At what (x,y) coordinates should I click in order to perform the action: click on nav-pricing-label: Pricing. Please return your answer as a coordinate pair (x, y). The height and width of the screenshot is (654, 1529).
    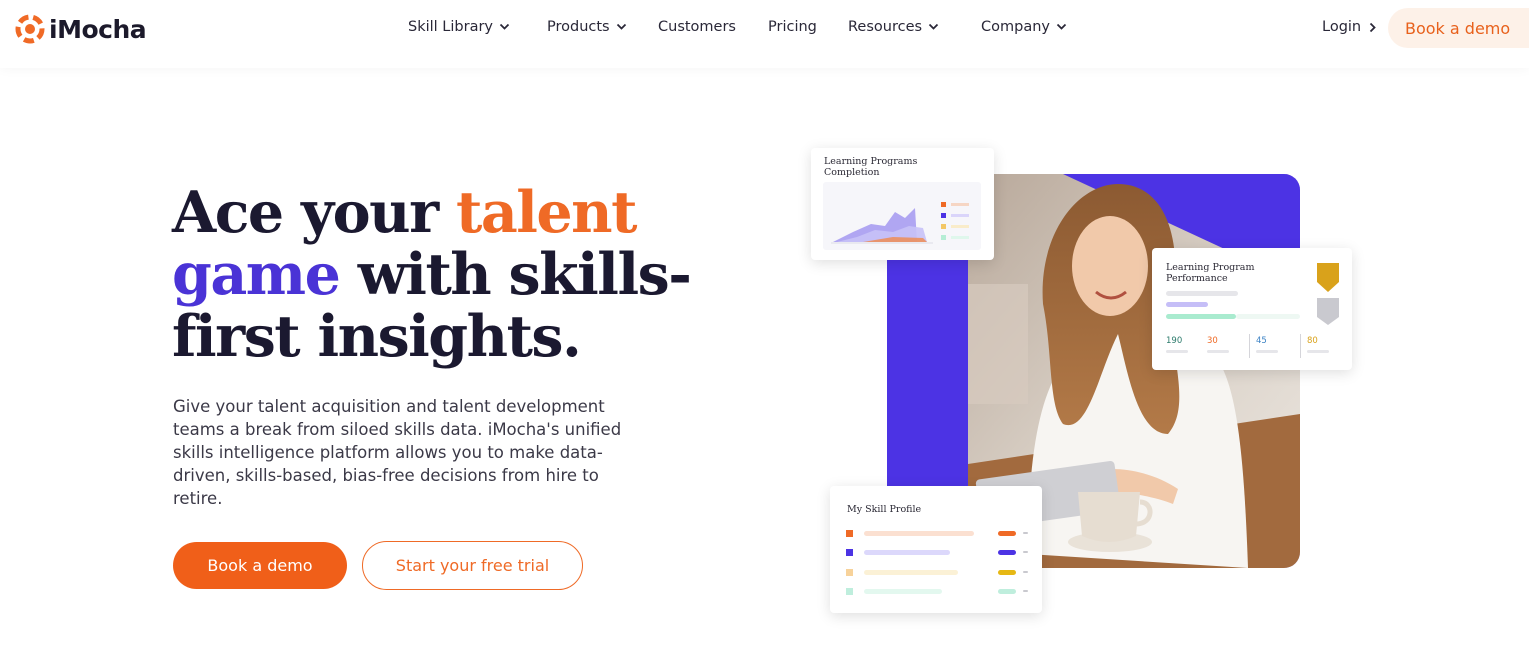
    Looking at the image, I should click on (792, 27).